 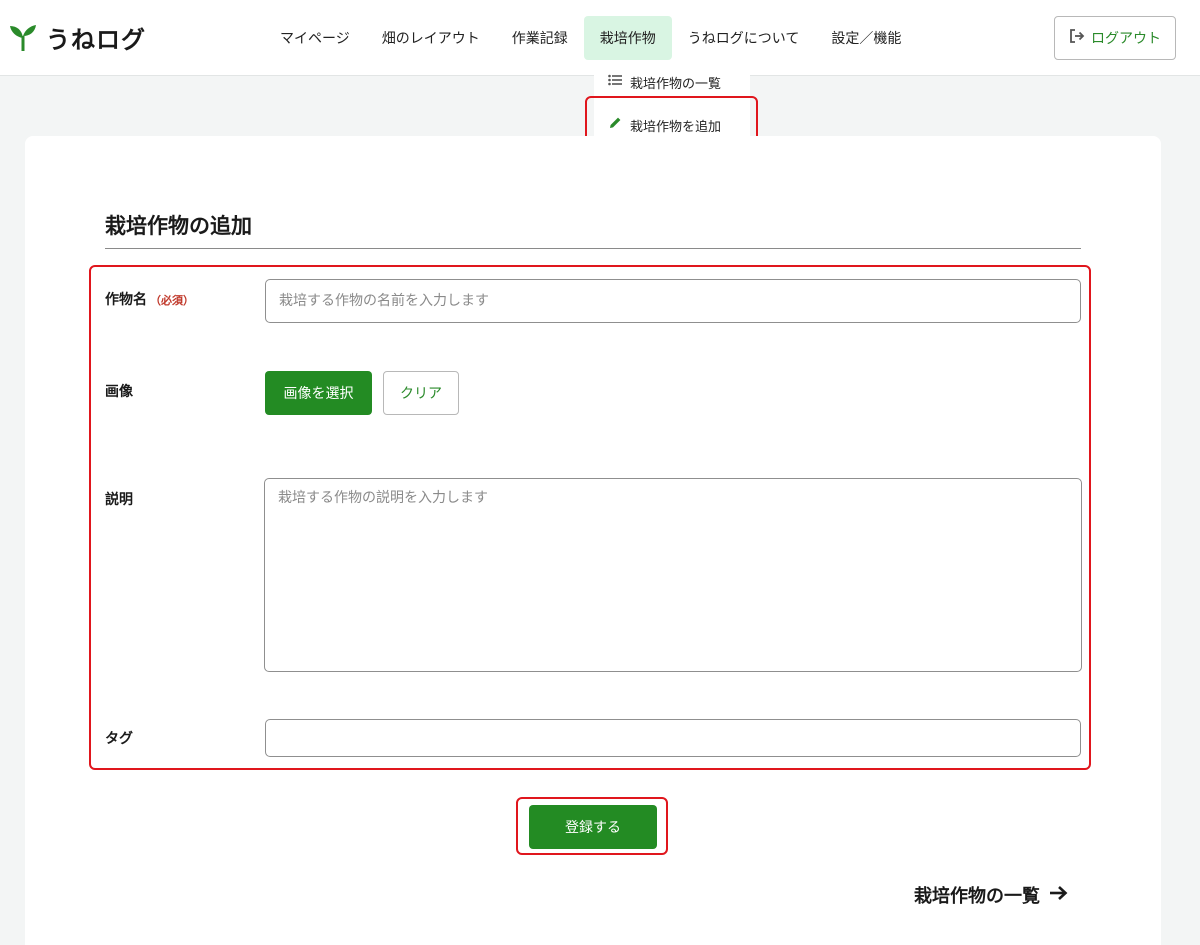 What do you see at coordinates (23, 38) in the screenshot?
I see `sprout-icon` at bounding box center [23, 38].